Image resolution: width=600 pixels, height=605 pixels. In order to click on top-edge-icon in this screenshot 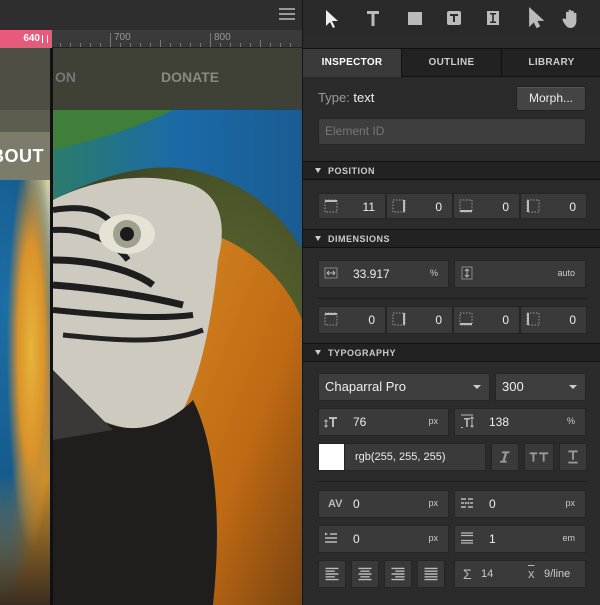, I will do `click(331, 206)`.